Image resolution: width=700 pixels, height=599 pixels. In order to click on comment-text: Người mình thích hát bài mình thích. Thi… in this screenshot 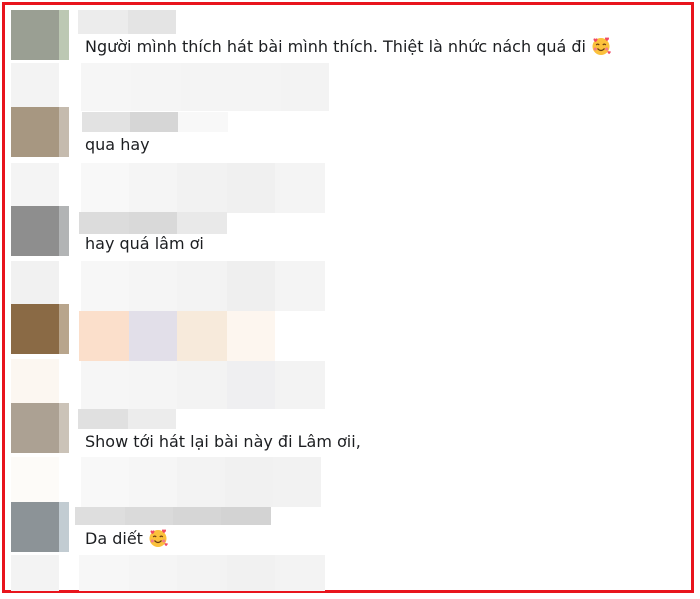, I will do `click(335, 46)`.